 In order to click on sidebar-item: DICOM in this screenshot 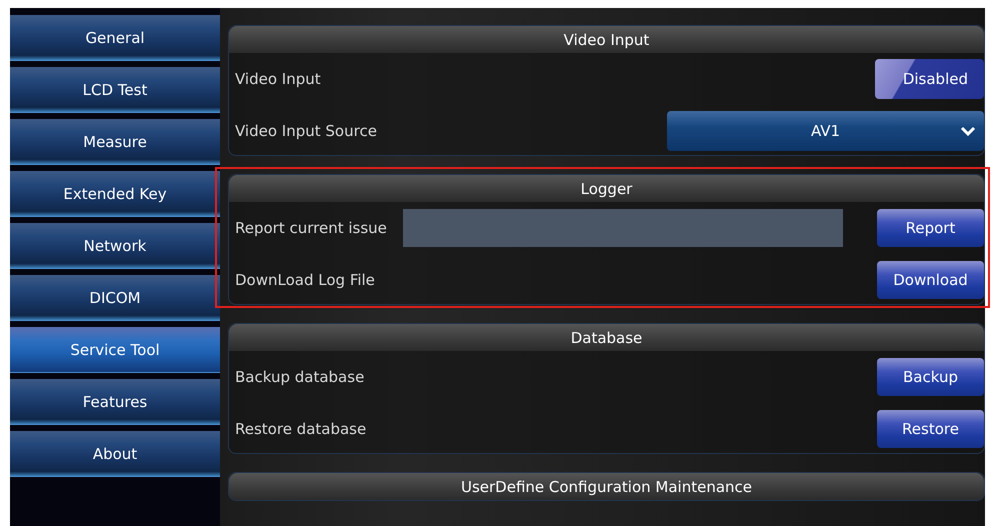, I will do `click(115, 298)`.